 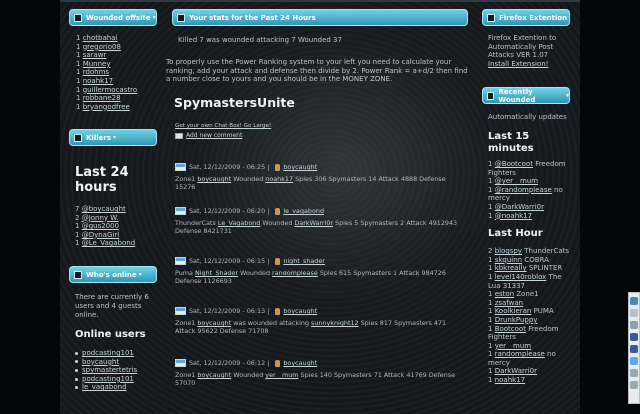 What do you see at coordinates (526, 17) in the screenshot?
I see `firefox-extension-header: Firefox Extention` at bounding box center [526, 17].